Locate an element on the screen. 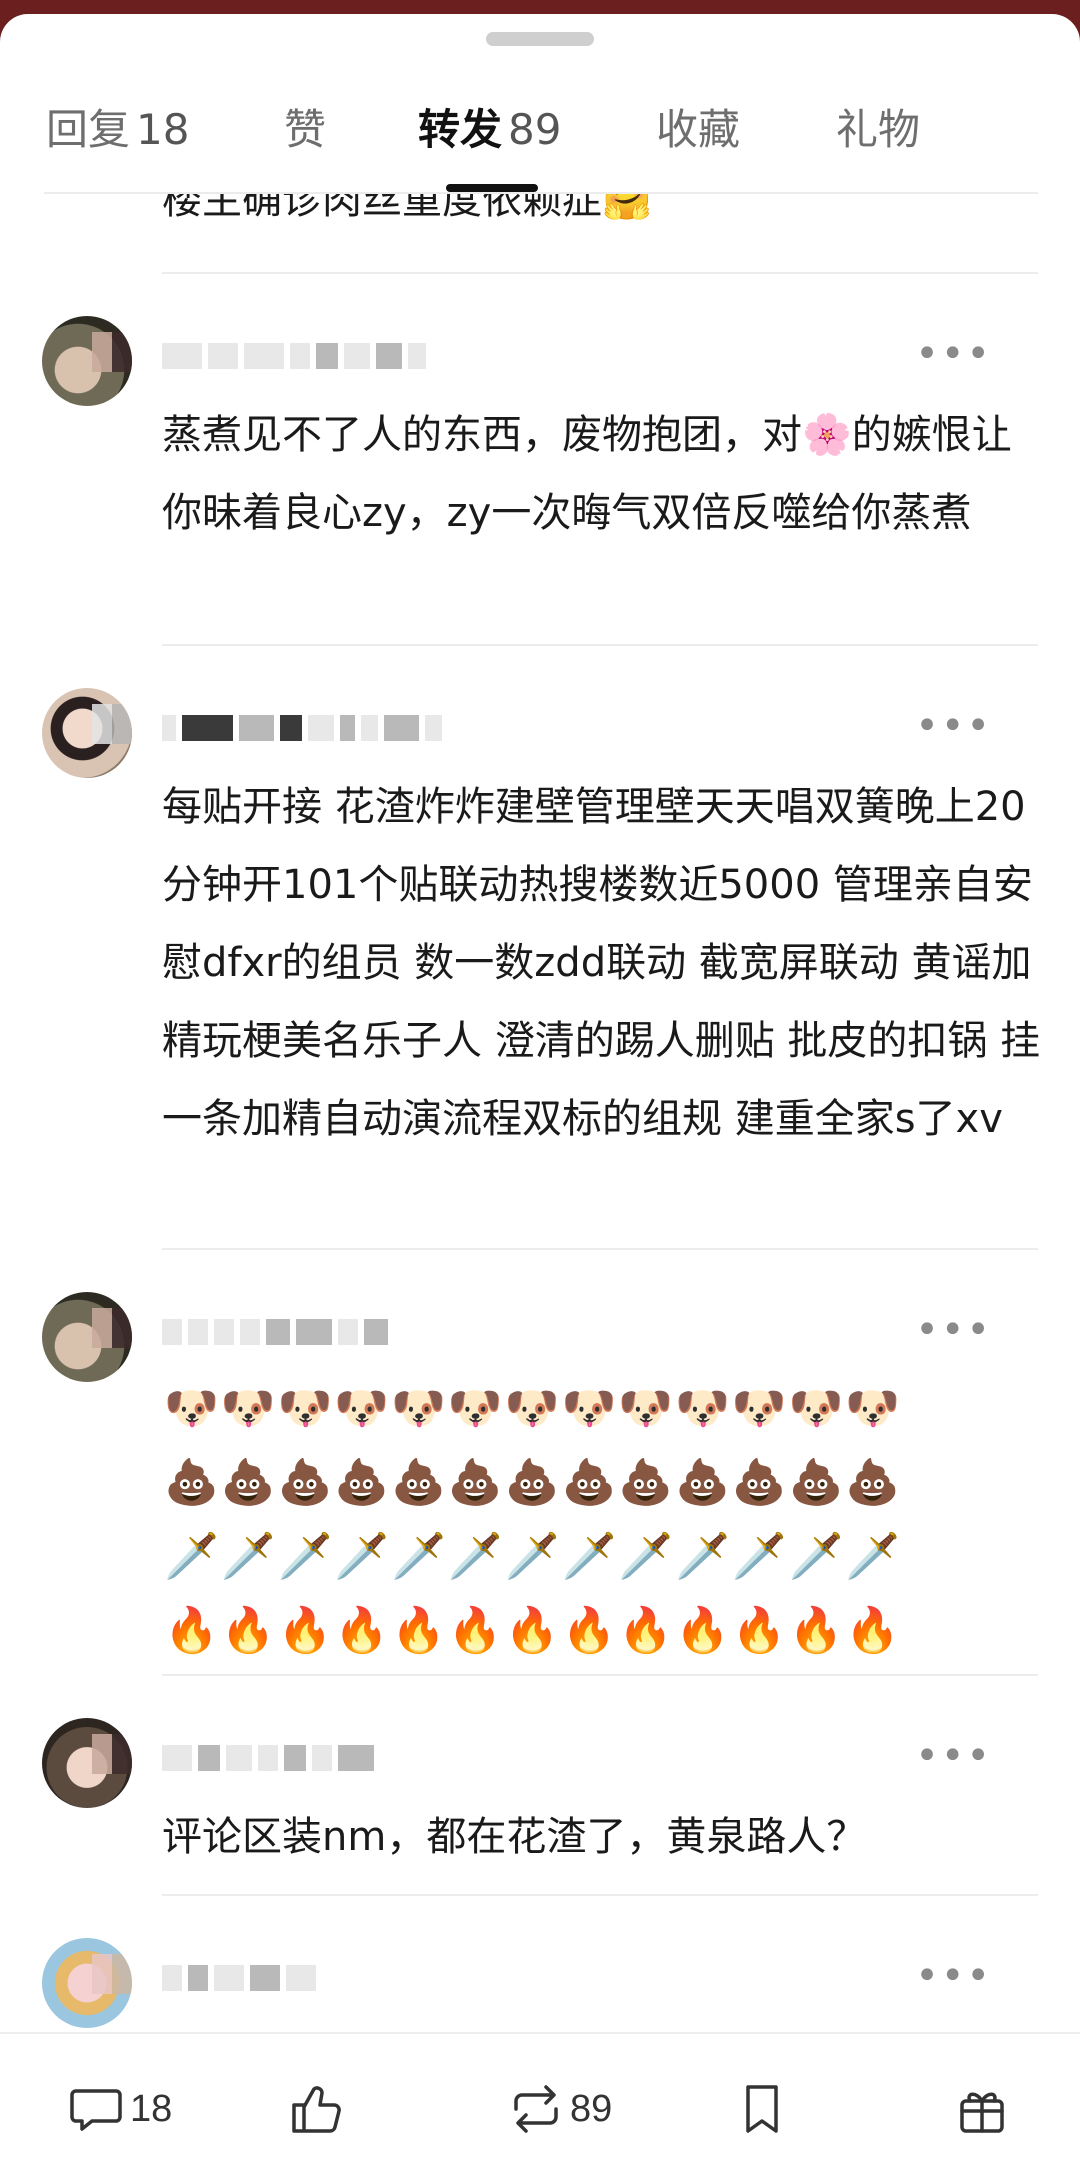 This screenshot has height=2184, width=1080. emoji-row-fire: 🔥🔥🔥🔥🔥🔥🔥🔥🔥🔥🔥🔥🔥 is located at coordinates (533, 1630).